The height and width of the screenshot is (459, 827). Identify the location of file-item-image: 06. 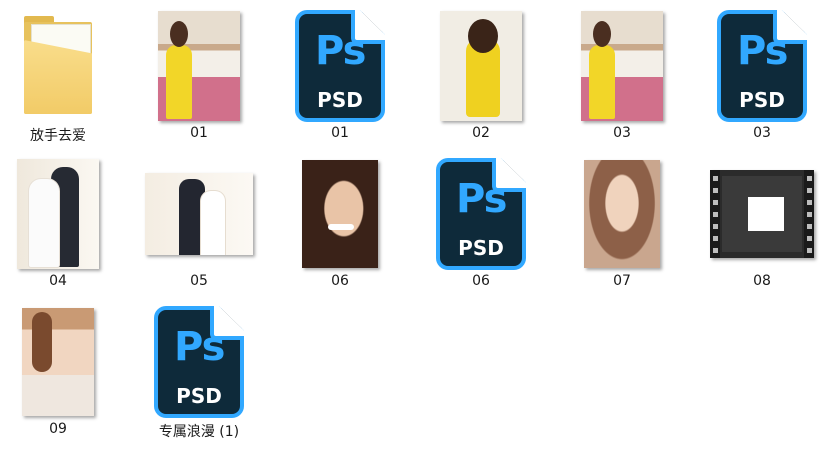
(340, 224).